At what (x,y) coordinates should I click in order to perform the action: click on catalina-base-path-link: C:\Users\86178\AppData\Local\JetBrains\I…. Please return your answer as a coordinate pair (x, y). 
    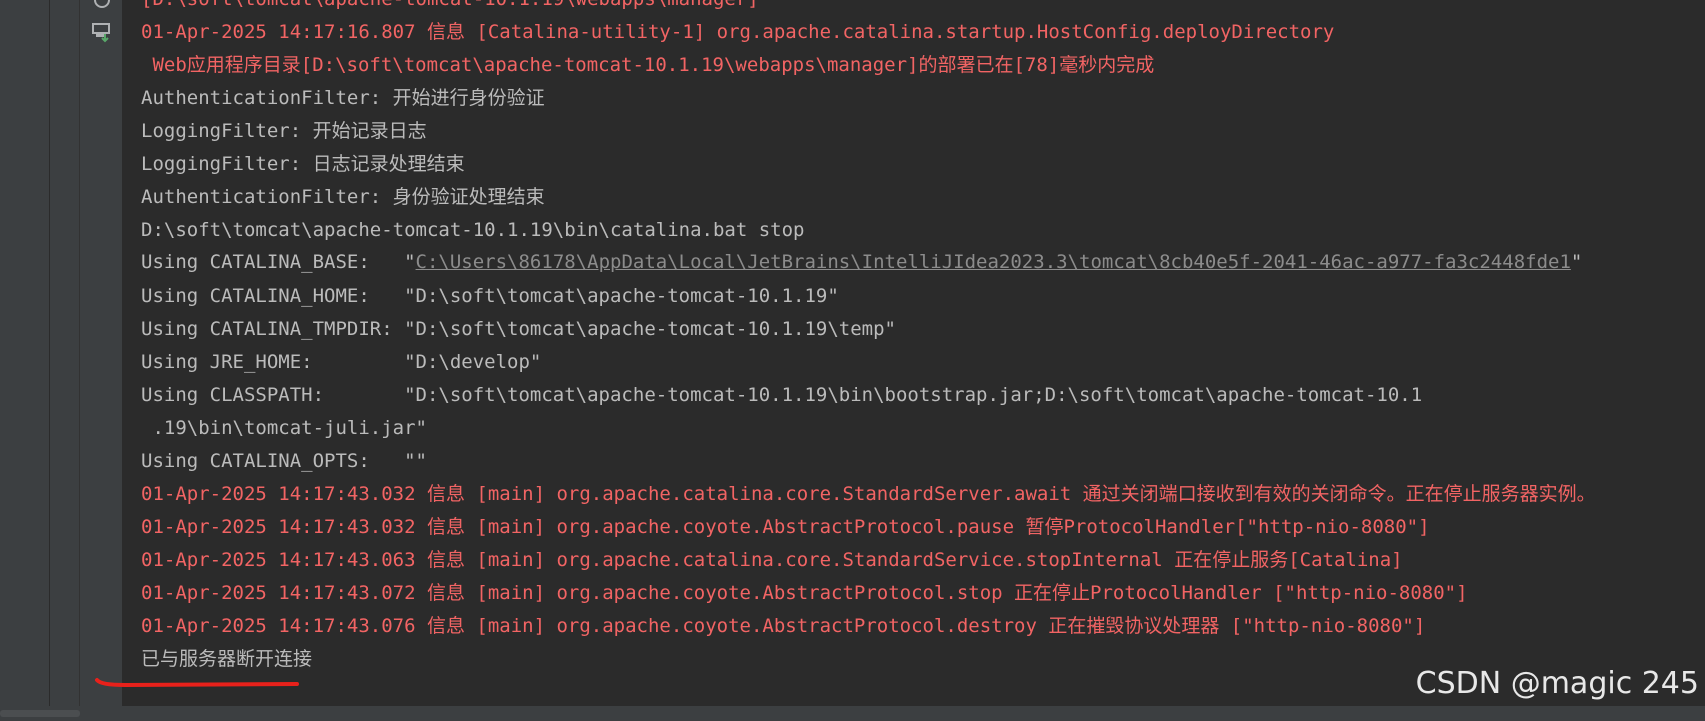
    Looking at the image, I should click on (993, 262).